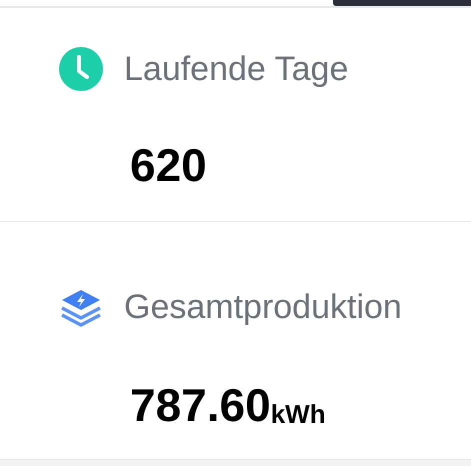 The width and height of the screenshot is (471, 466). Describe the element at coordinates (168, 165) in the screenshot. I see `stat-value: 620` at that location.